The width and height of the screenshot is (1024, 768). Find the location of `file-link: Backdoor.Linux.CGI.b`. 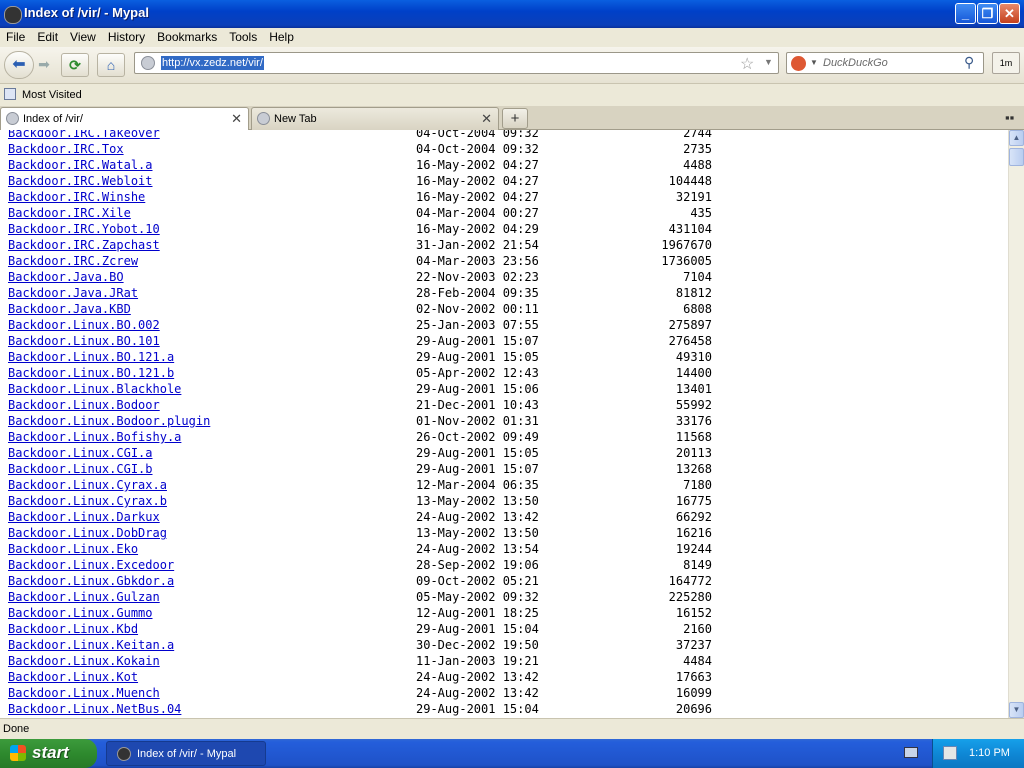

file-link: Backdoor.Linux.CGI.b is located at coordinates (80, 469).